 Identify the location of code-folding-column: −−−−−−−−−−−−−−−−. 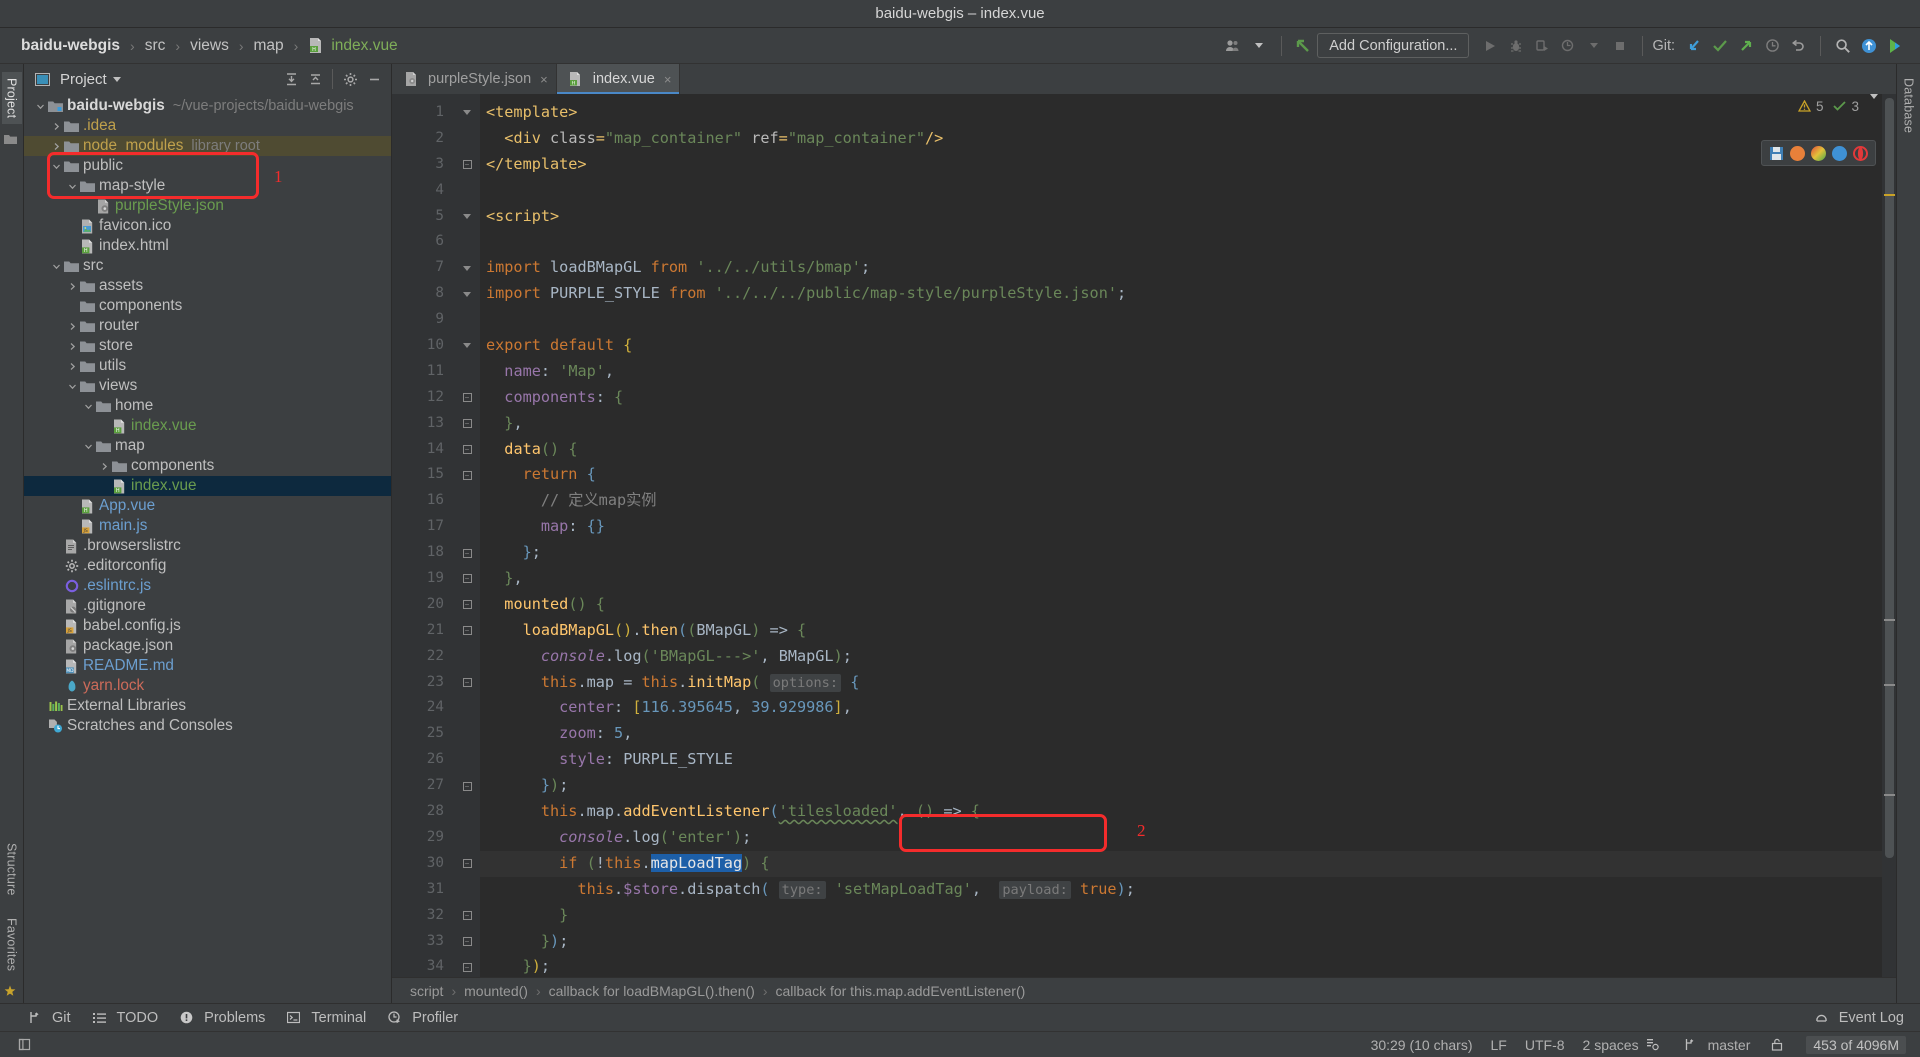
(467, 535).